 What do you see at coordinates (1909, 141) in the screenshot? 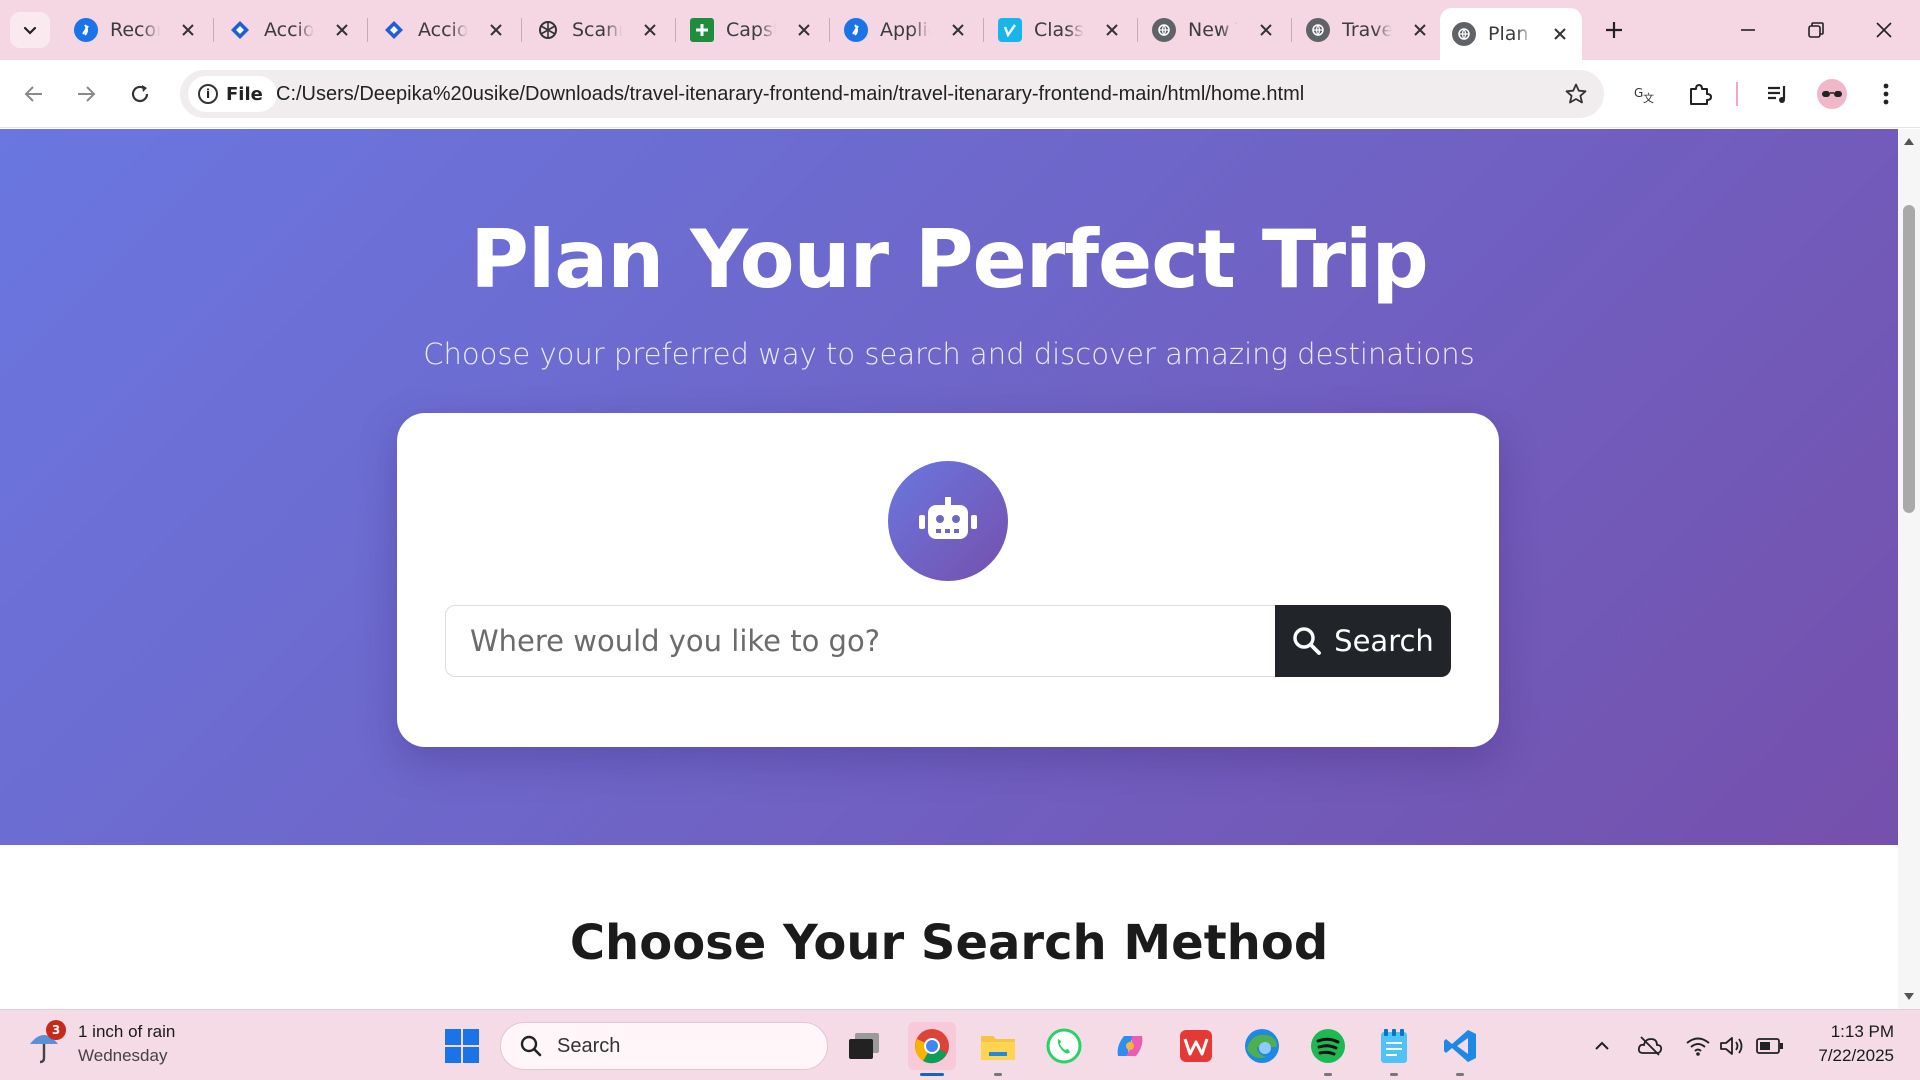
I see `scroll-up-arrow-icon` at bounding box center [1909, 141].